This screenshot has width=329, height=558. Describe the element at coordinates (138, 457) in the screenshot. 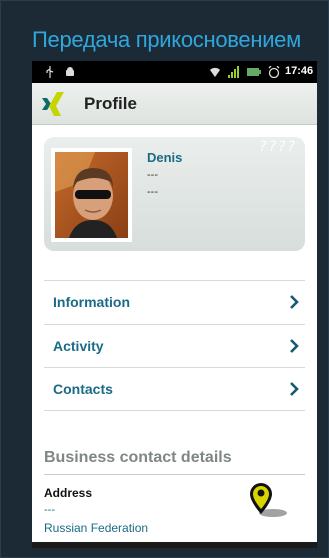

I see `section-title: Business contact details` at that location.